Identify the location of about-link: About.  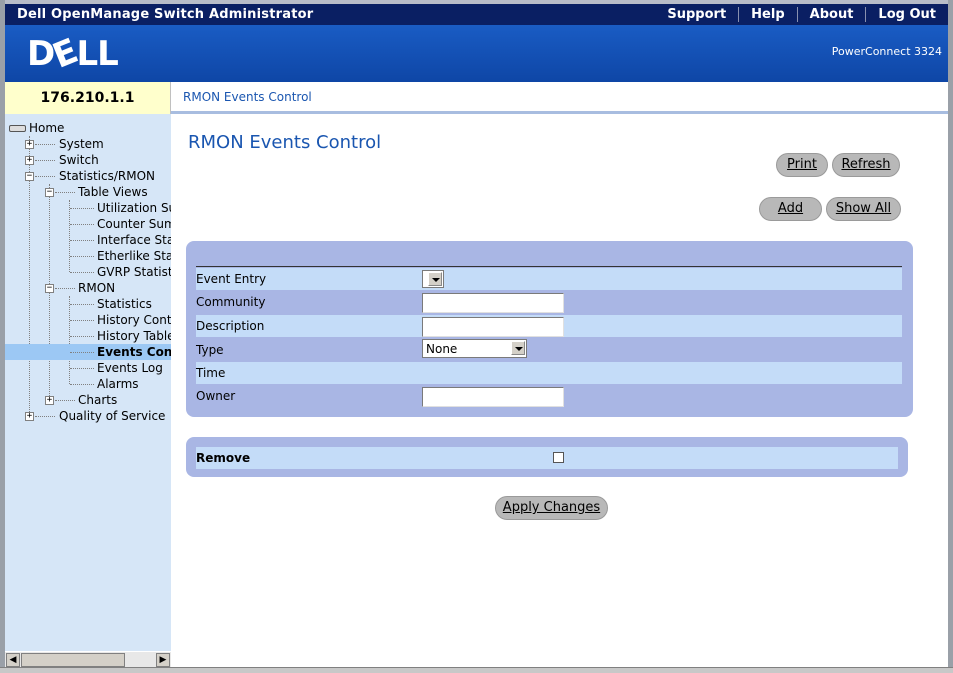
(831, 14).